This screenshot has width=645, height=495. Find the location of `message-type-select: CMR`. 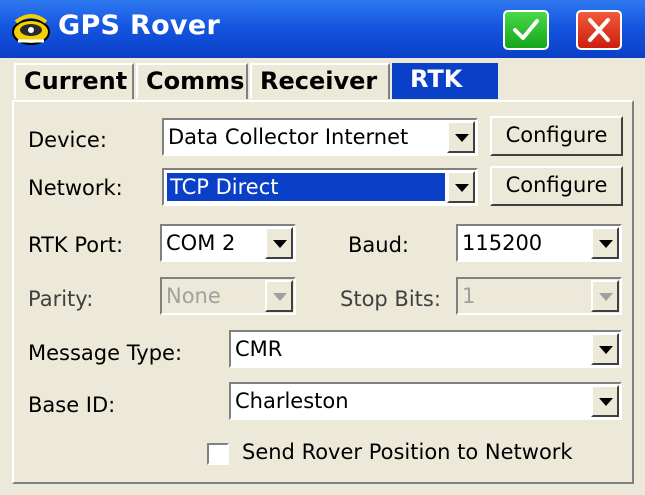

message-type-select: CMR is located at coordinates (425, 349).